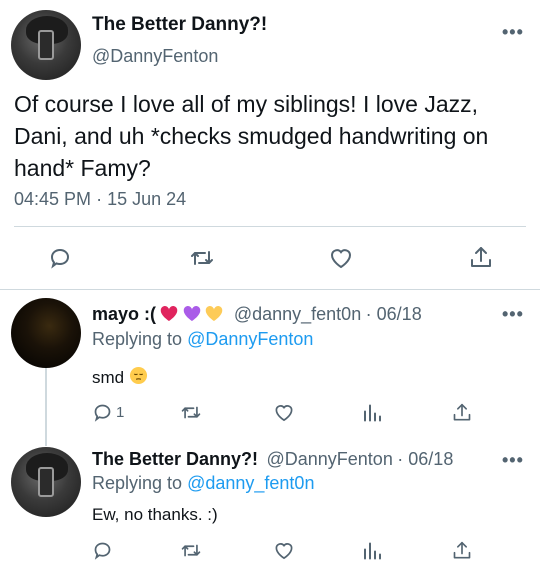 The width and height of the screenshot is (540, 573). I want to click on tweet-date: 15 Jun 24, so click(147, 199).